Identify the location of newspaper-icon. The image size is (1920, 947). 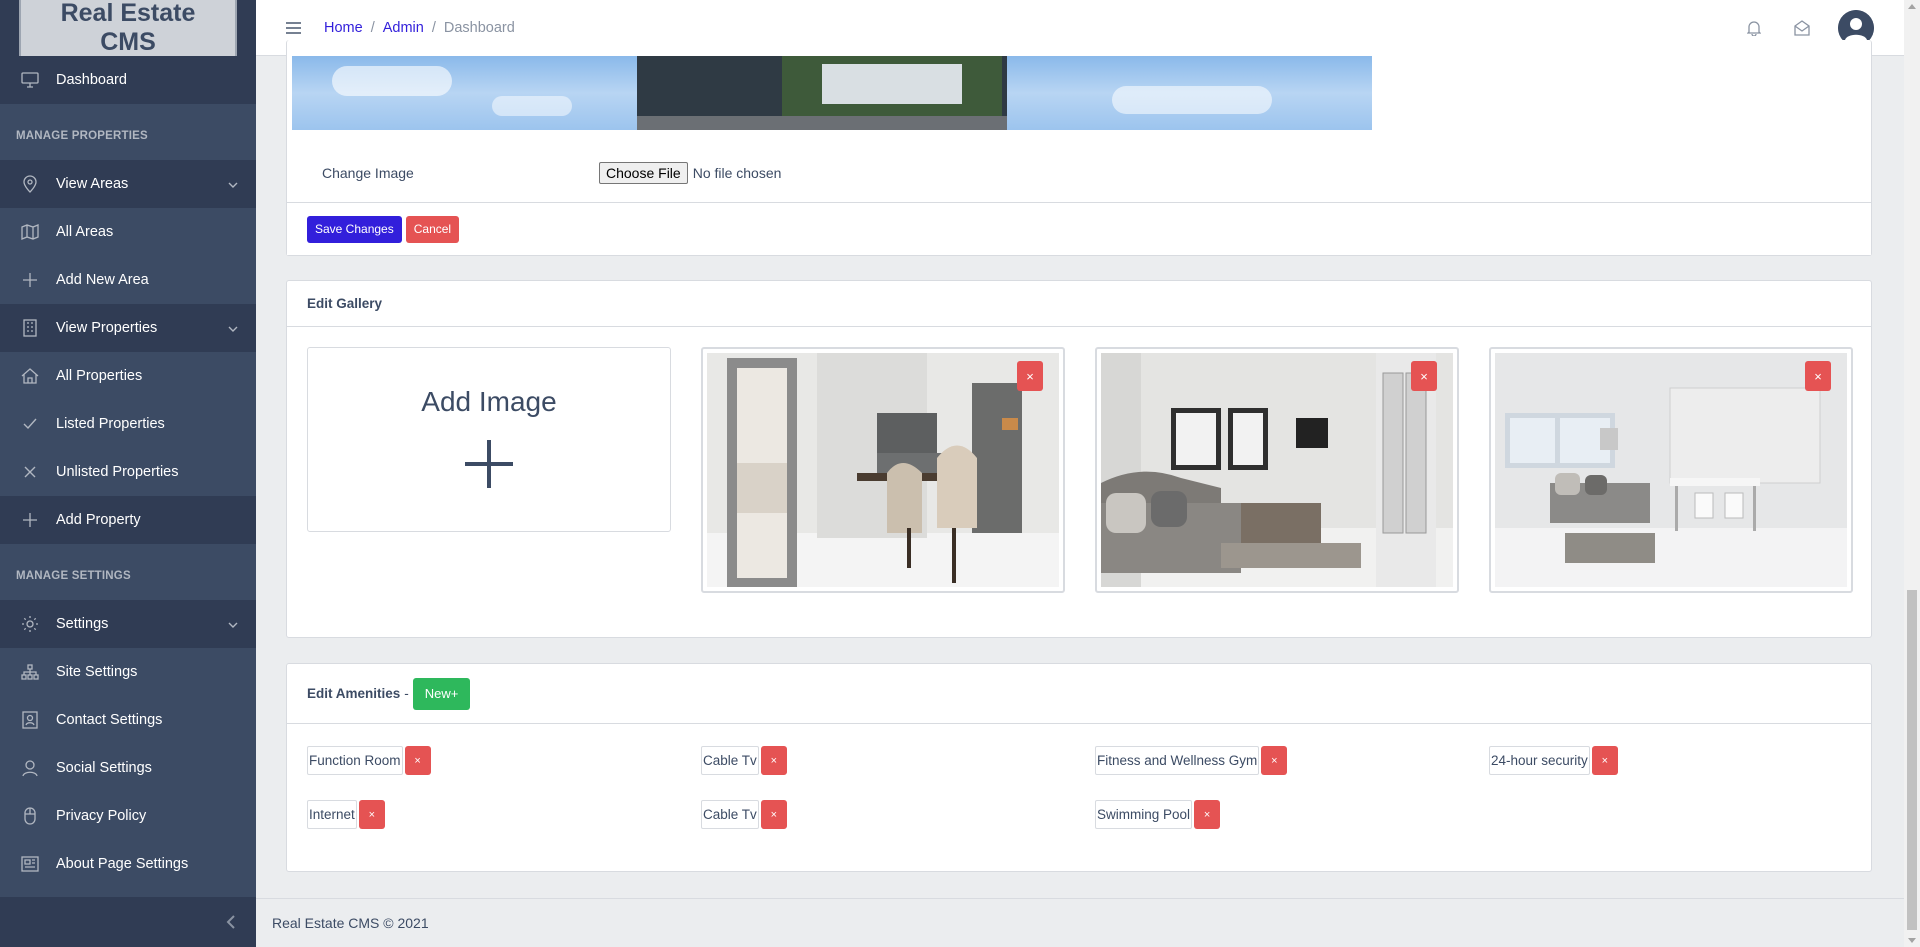
(30, 864).